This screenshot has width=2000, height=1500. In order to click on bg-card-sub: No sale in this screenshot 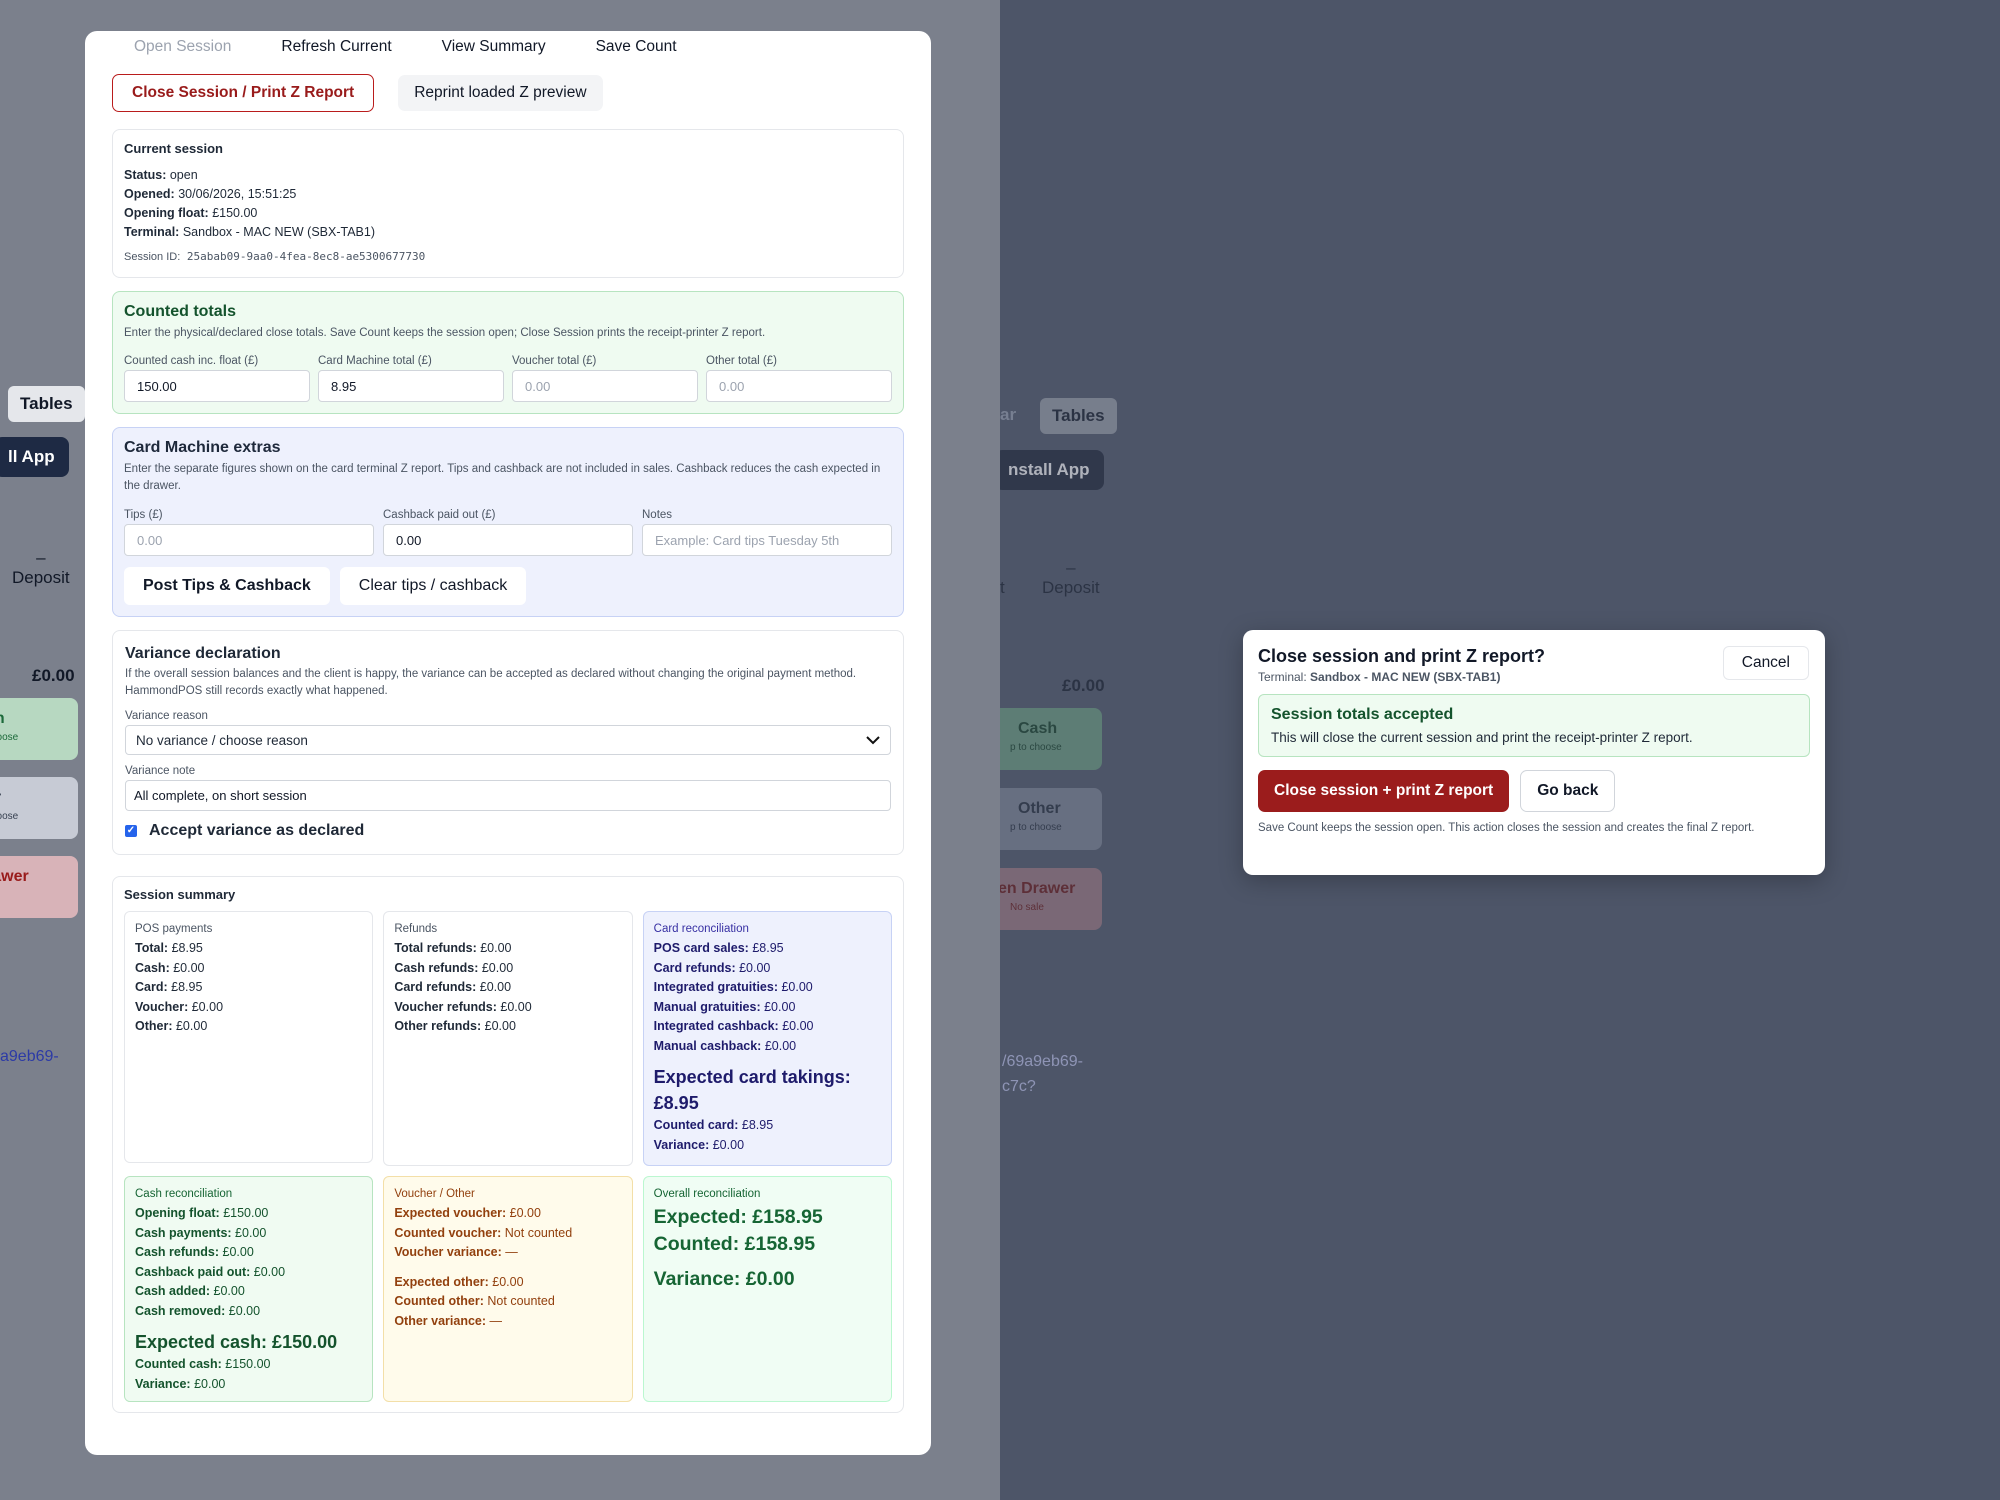, I will do `click(1027, 907)`.